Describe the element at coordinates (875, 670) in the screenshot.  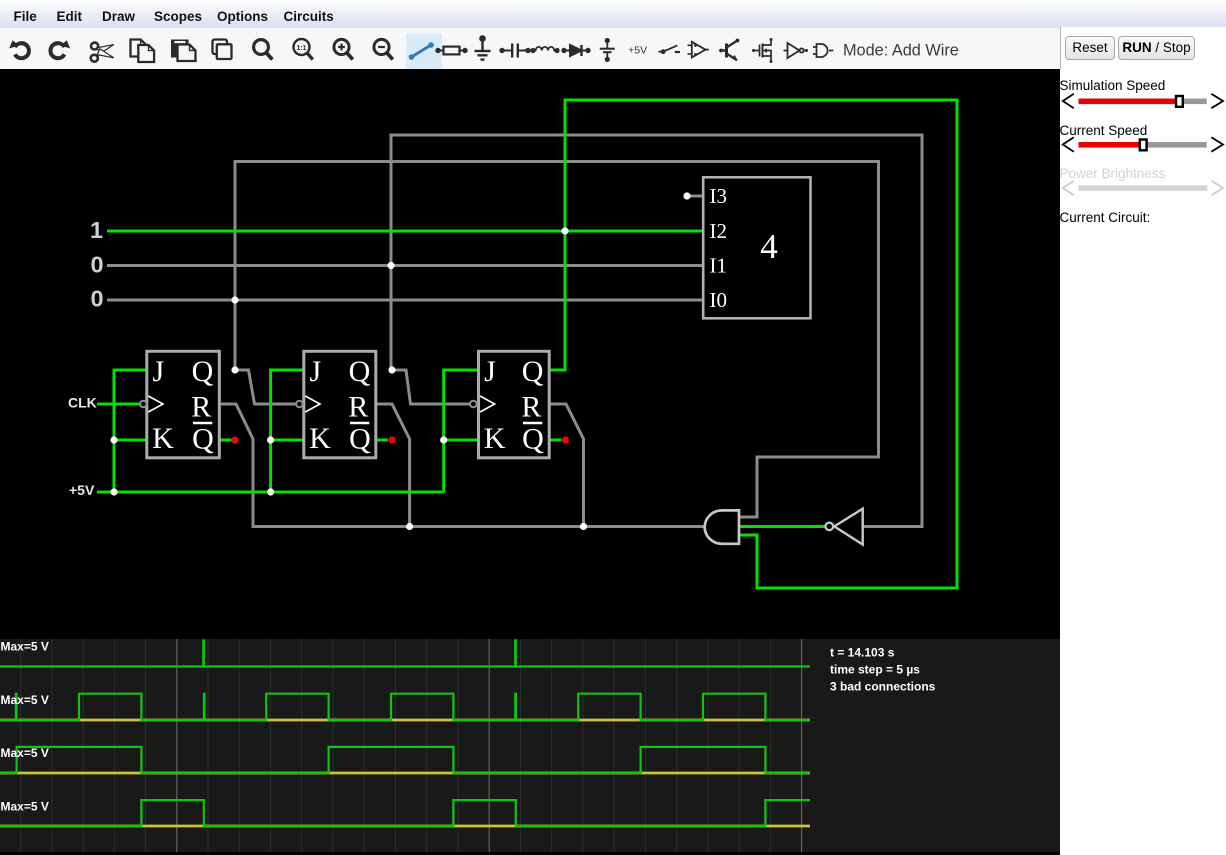
I see `svg-text: time step = 5 µs` at that location.